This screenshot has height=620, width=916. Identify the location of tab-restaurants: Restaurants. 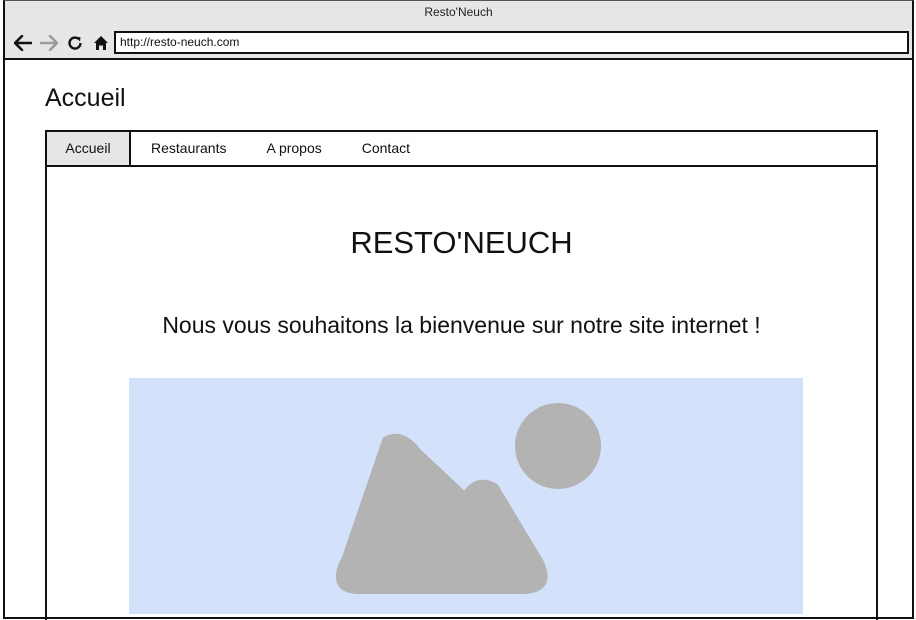
(188, 148).